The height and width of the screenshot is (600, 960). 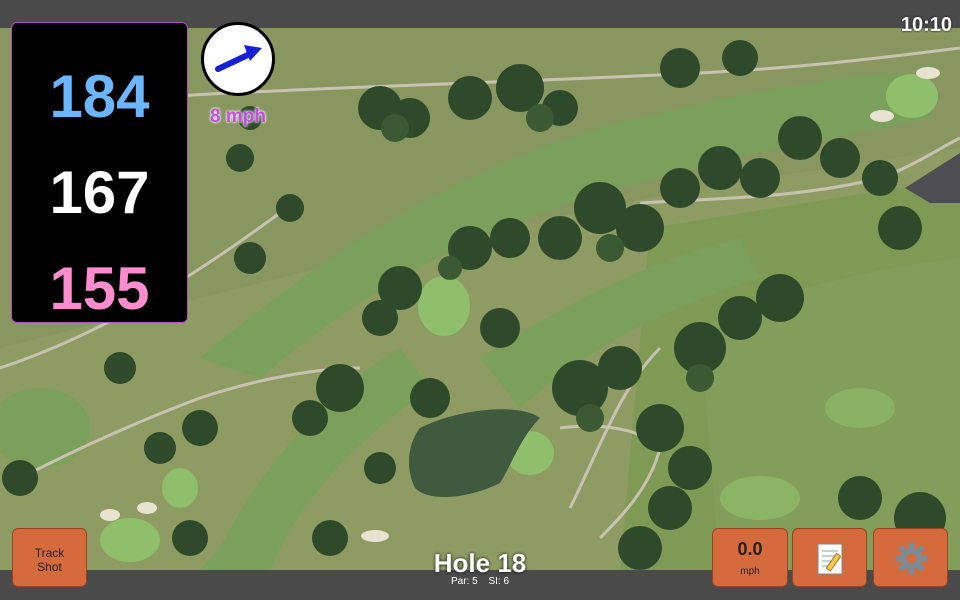 What do you see at coordinates (238, 116) in the screenshot?
I see `wind-speed-label: 8 mph` at bounding box center [238, 116].